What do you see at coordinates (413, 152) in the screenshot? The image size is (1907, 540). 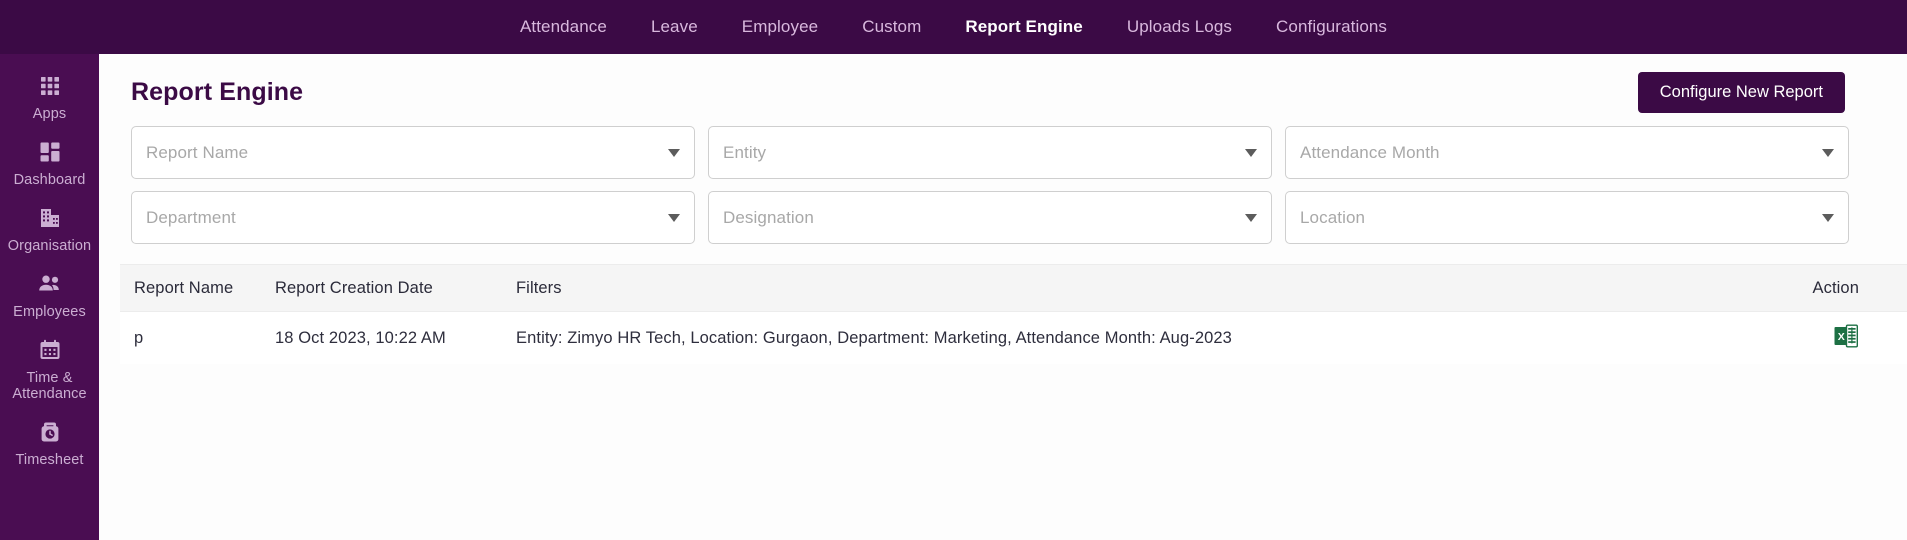 I see `report-name-dropdown: Report Name` at bounding box center [413, 152].